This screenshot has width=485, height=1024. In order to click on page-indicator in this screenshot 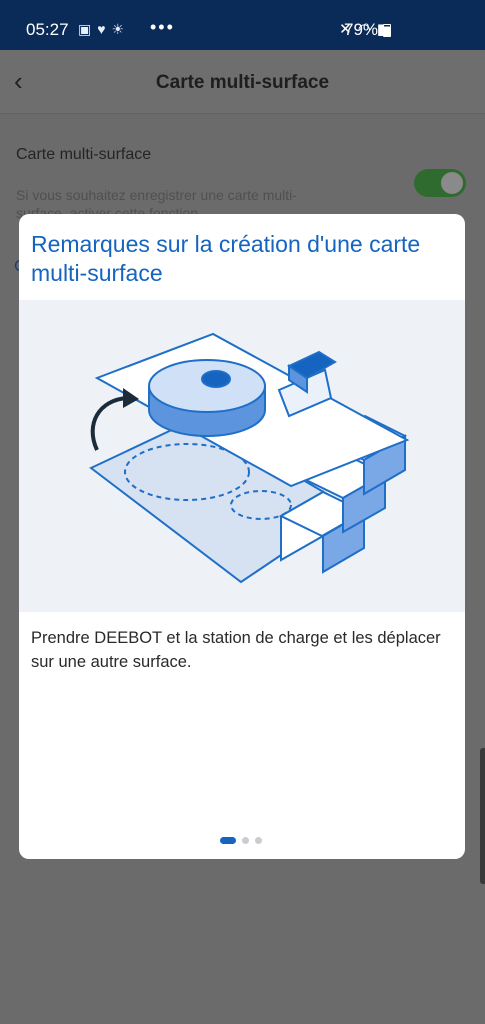, I will do `click(242, 841)`.